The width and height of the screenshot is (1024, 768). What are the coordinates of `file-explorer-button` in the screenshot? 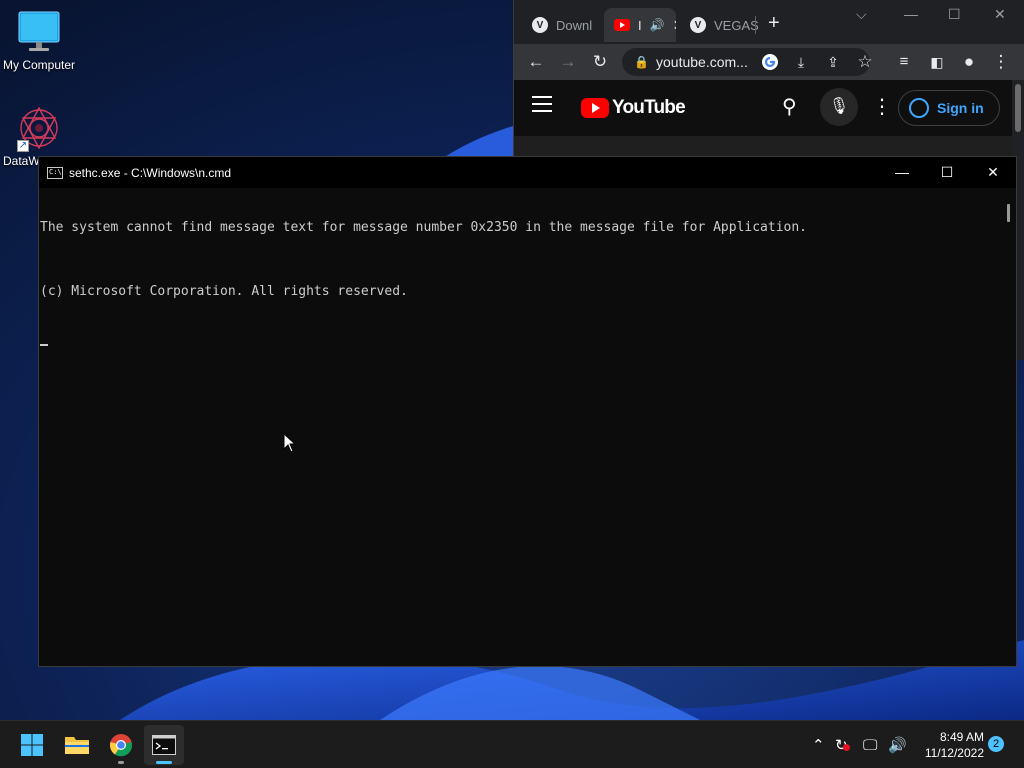 It's located at (77, 745).